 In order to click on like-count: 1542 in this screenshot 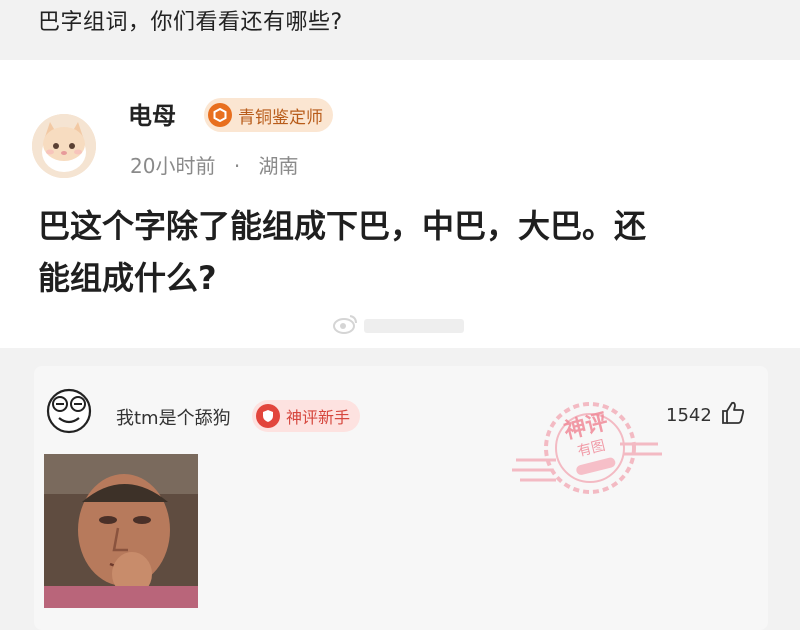, I will do `click(689, 415)`.